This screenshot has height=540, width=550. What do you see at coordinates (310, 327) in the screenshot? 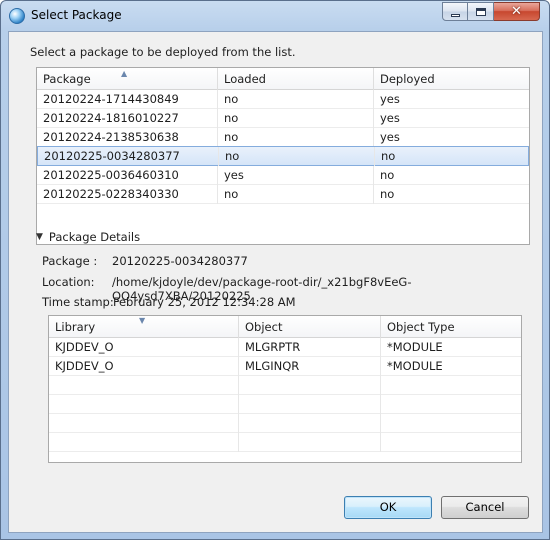
I see `column-header-object: Object` at bounding box center [310, 327].